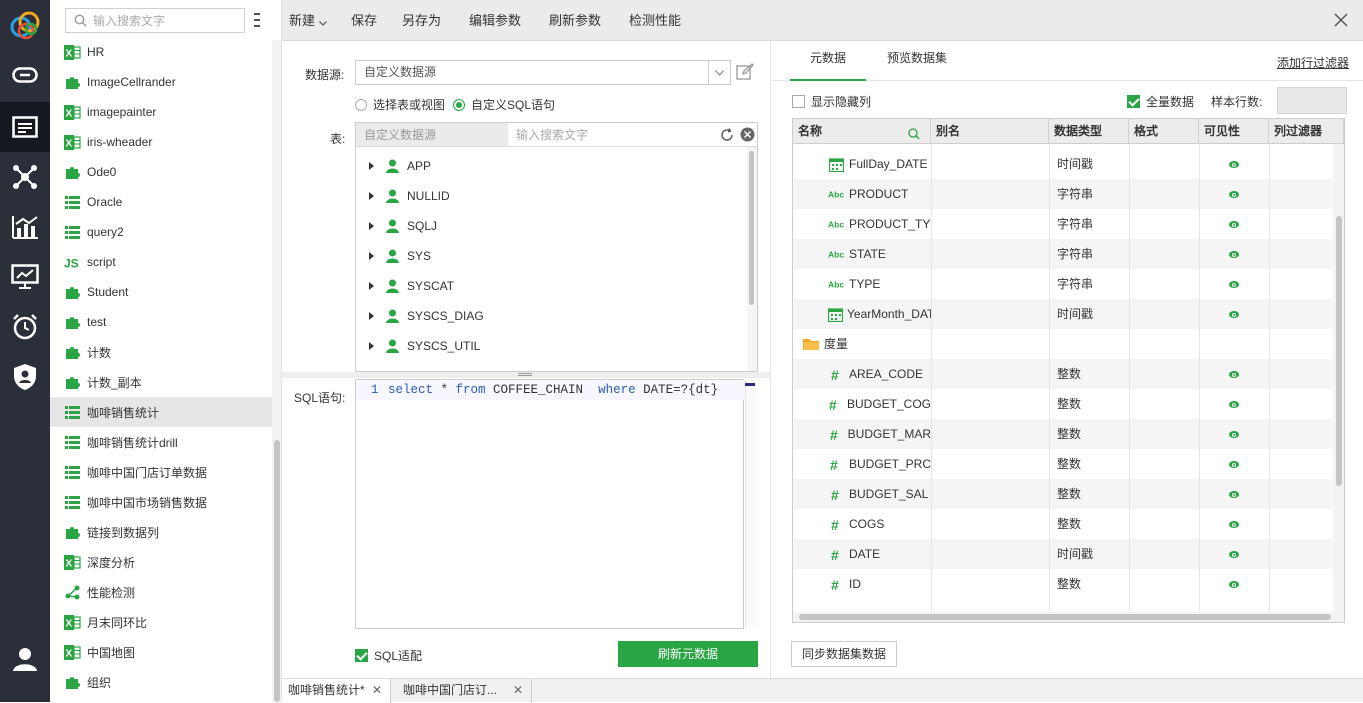  What do you see at coordinates (161, 592) in the screenshot?
I see `tree-item: 性能检测` at bounding box center [161, 592].